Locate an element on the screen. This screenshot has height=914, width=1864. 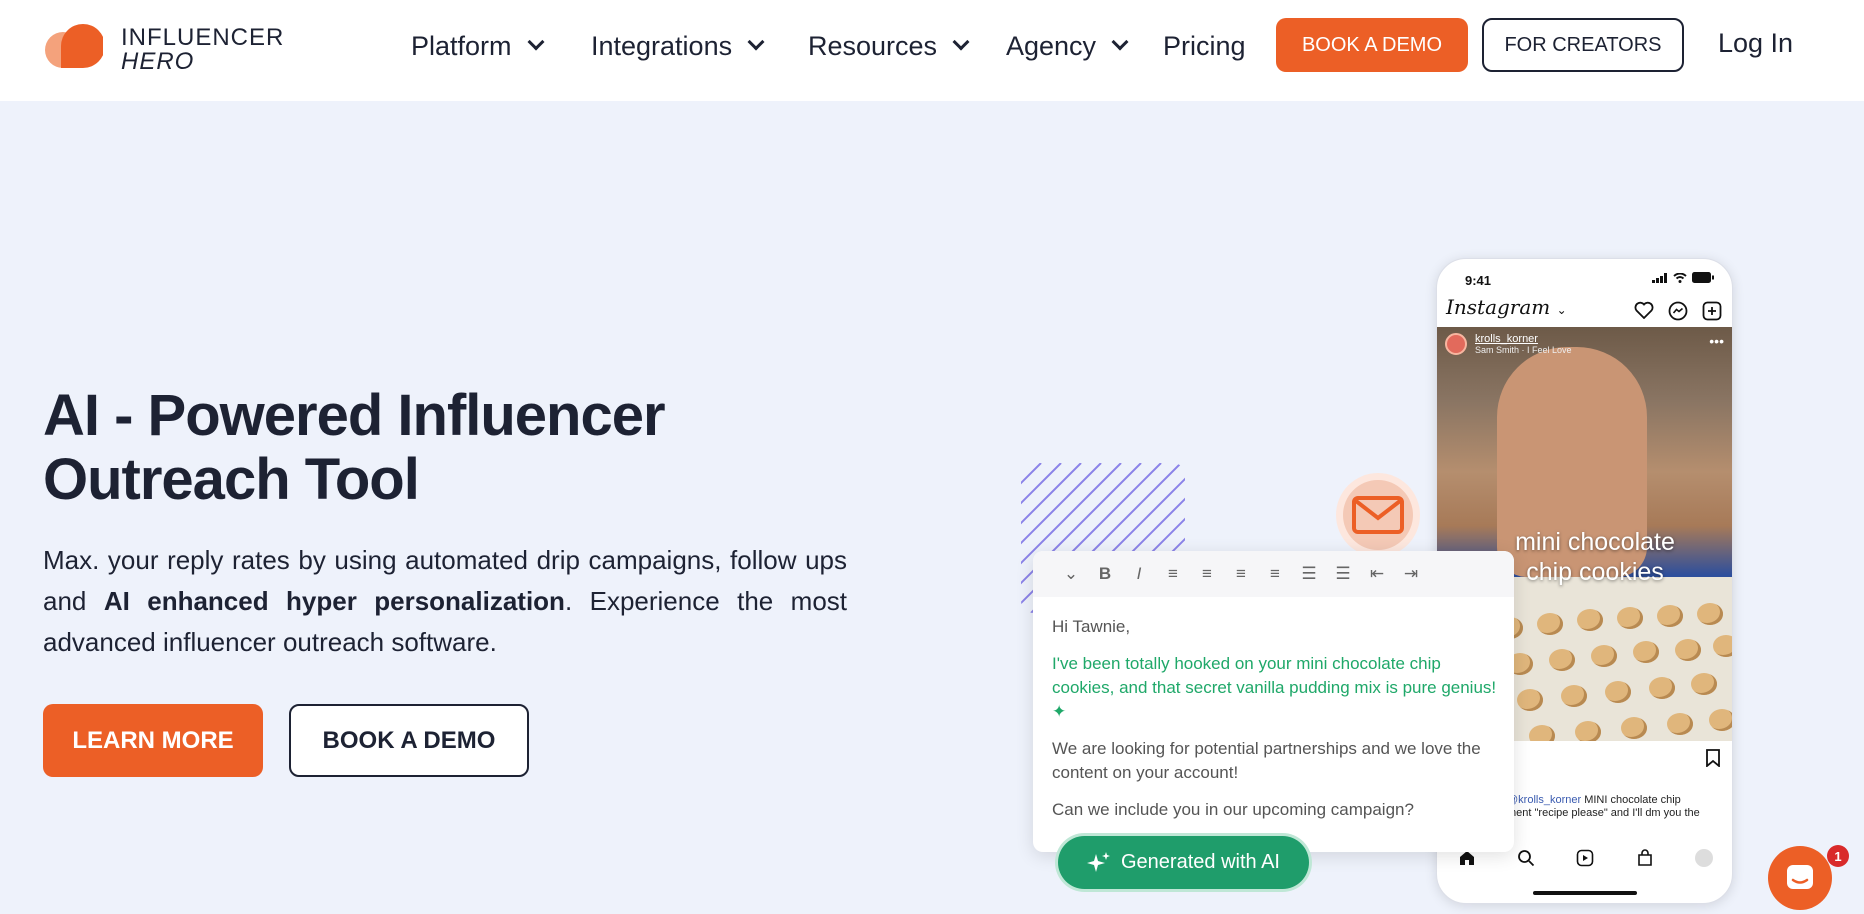
chat-icon is located at coordinates (1800, 877).